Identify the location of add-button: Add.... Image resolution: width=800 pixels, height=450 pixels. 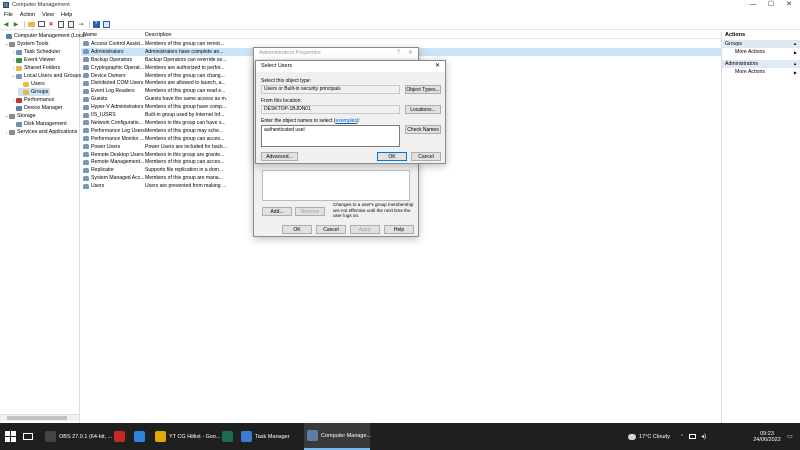
(277, 211).